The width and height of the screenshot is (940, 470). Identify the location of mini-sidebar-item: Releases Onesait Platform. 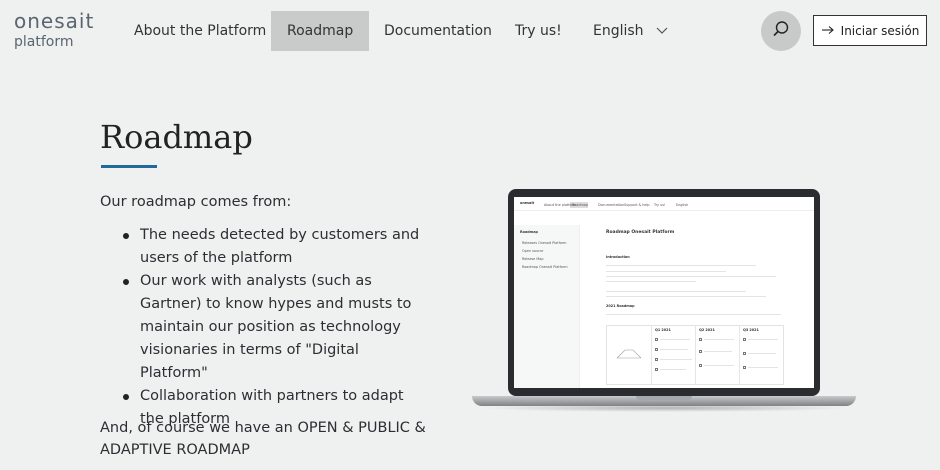
(544, 243).